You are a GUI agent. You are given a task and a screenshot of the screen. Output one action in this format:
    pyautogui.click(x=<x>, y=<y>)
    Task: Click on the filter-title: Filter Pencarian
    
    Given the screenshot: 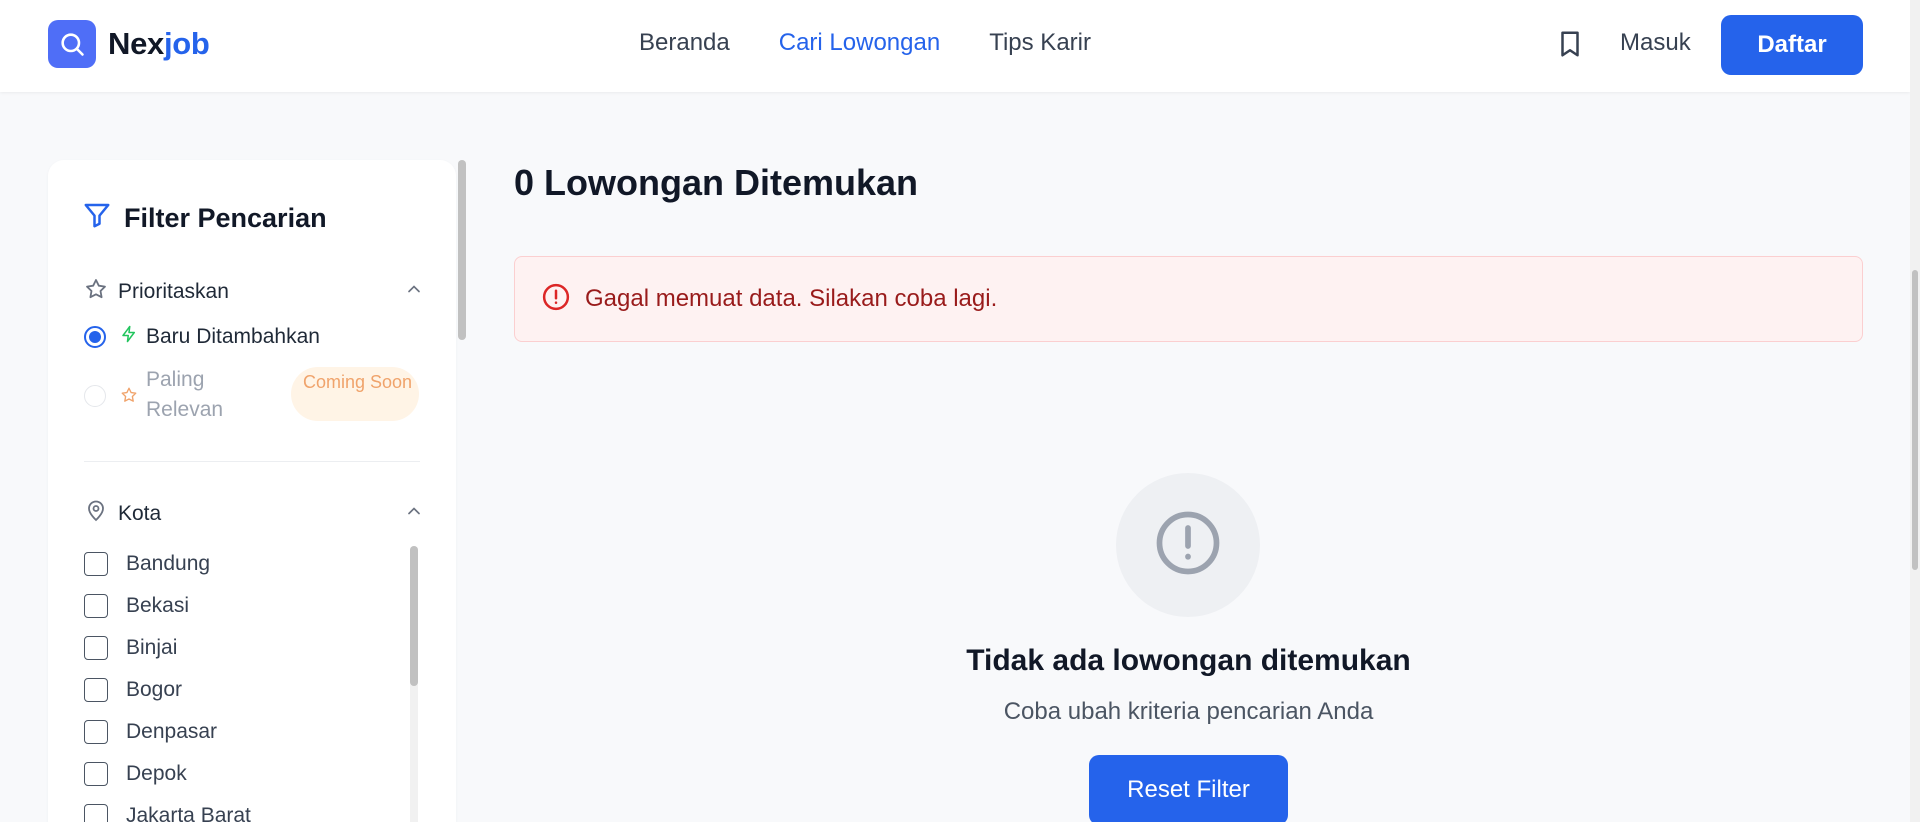 What is the action you would take?
    pyautogui.click(x=204, y=218)
    